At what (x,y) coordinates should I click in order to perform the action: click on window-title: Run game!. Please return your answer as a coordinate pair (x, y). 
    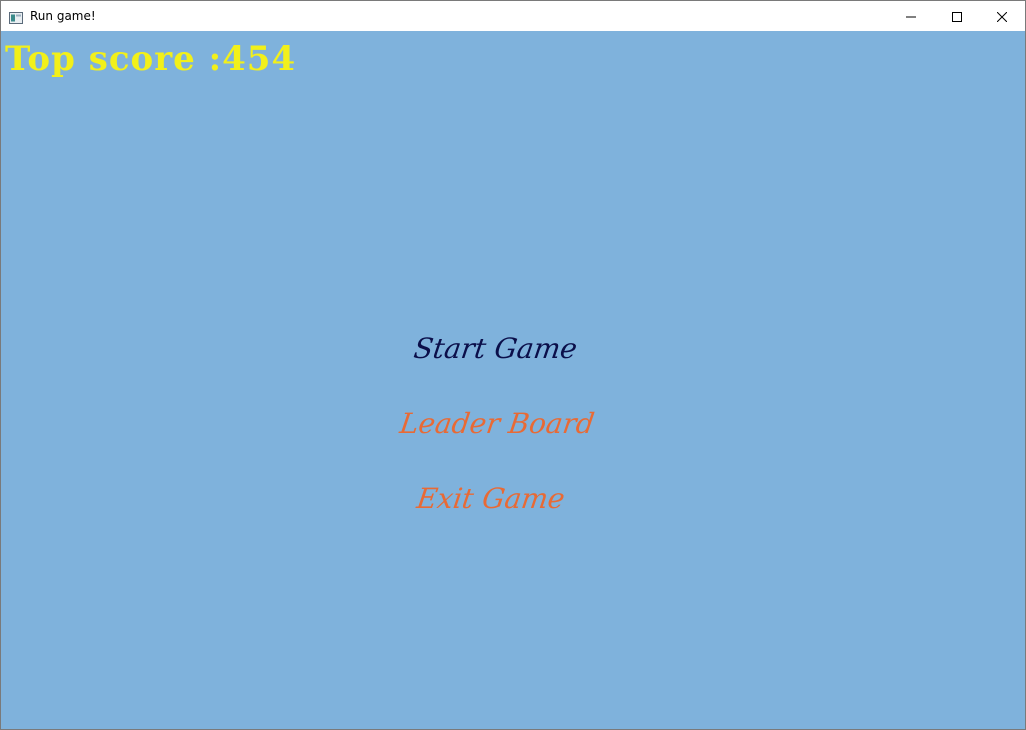
    Looking at the image, I should click on (63, 16).